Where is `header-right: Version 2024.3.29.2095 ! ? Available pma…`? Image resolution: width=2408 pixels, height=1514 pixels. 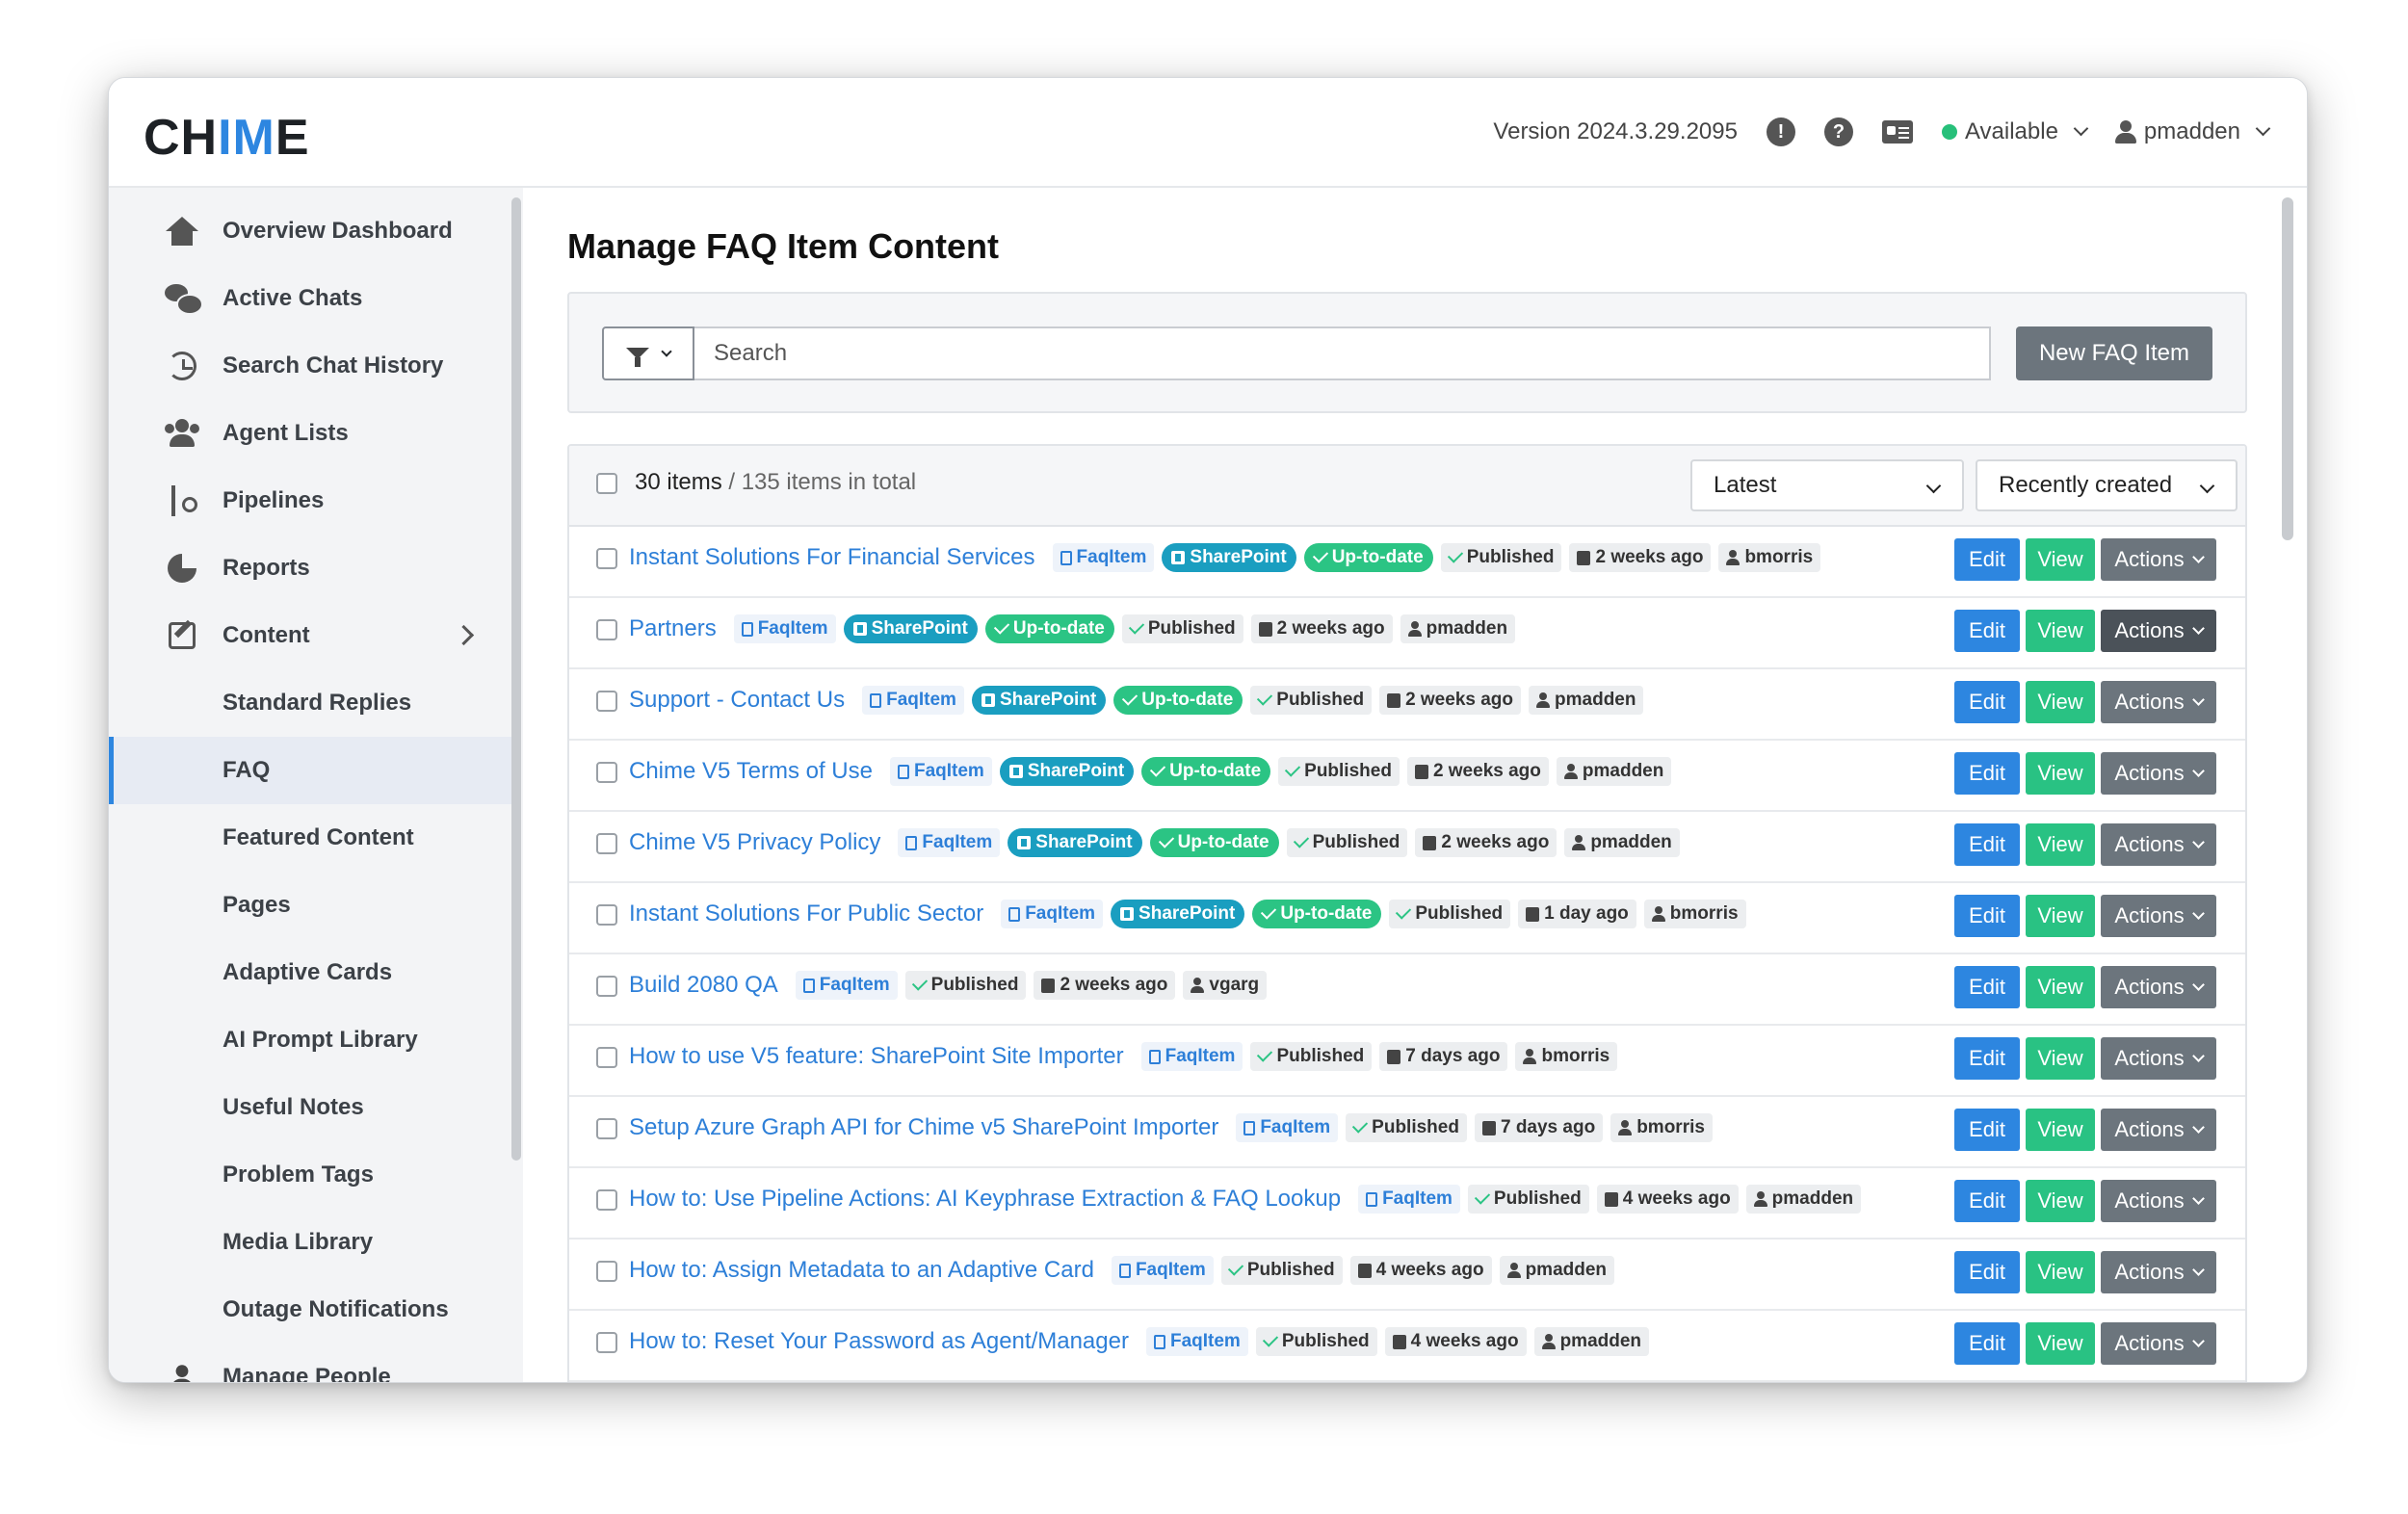 header-right: Version 2024.3.29.2095 ! ? Available pma… is located at coordinates (1882, 132).